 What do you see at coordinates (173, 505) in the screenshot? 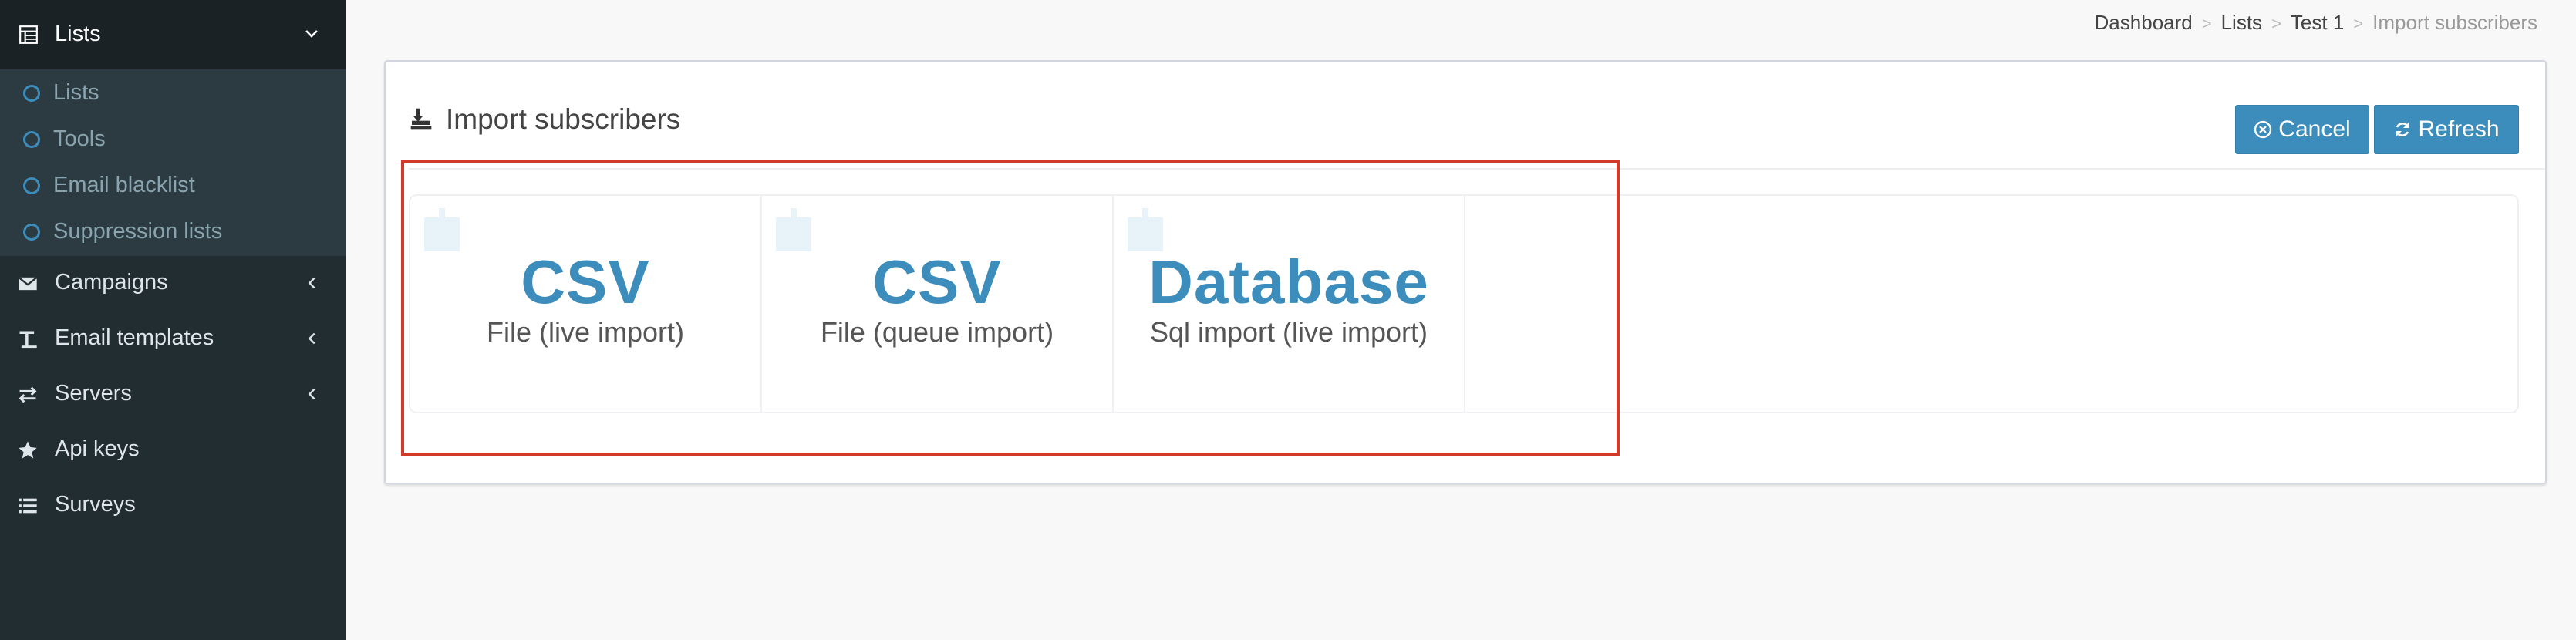
I see `sidebar-item-surveys: Surveys` at bounding box center [173, 505].